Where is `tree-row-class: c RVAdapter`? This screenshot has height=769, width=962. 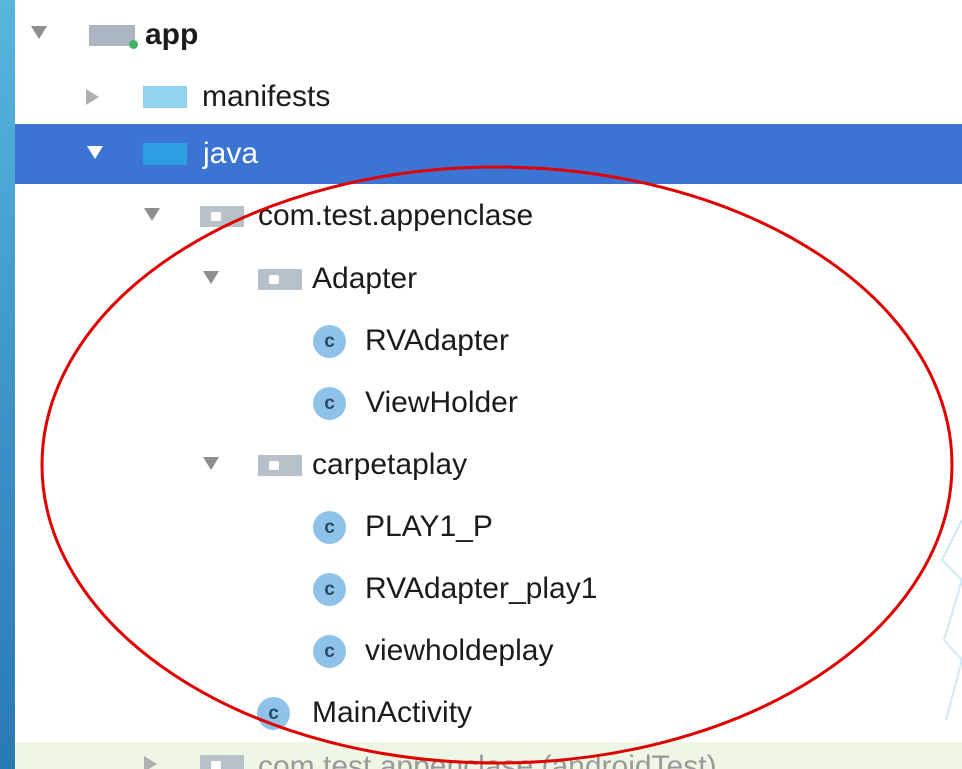 tree-row-class: c RVAdapter is located at coordinates (488, 342).